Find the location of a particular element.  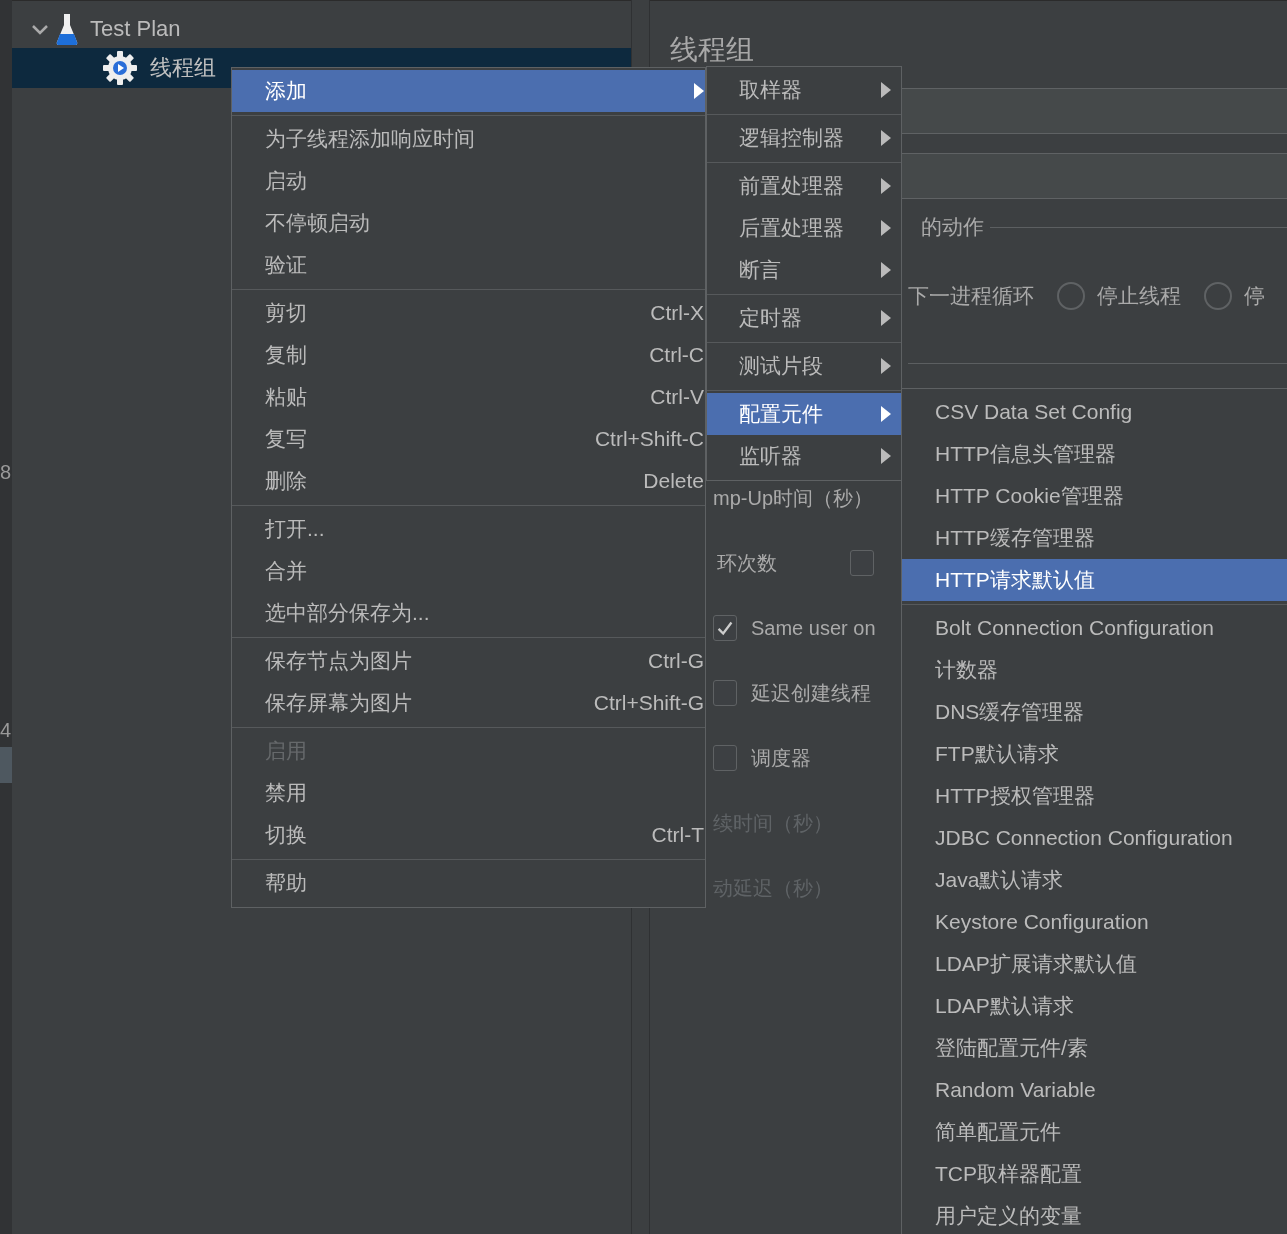

setting-label: 延迟创建线程 is located at coordinates (811, 693).